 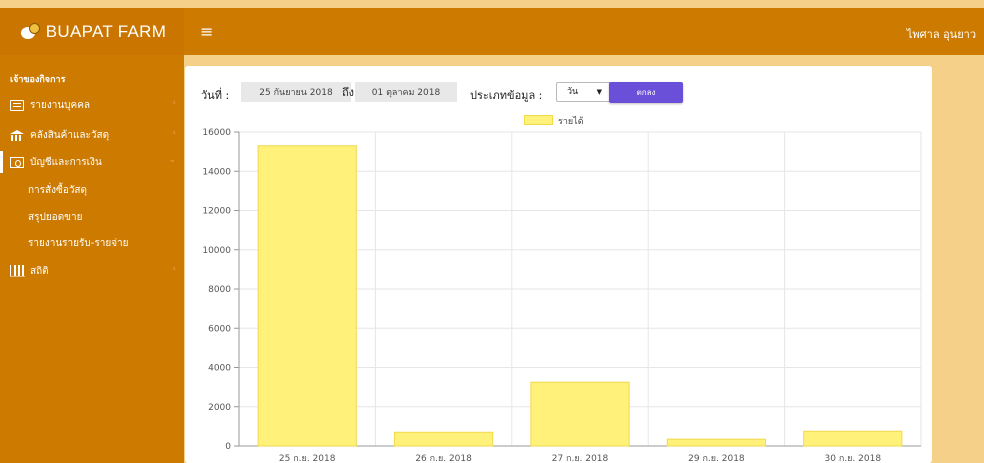 I want to click on y-tick-label: 2000, so click(x=219, y=408).